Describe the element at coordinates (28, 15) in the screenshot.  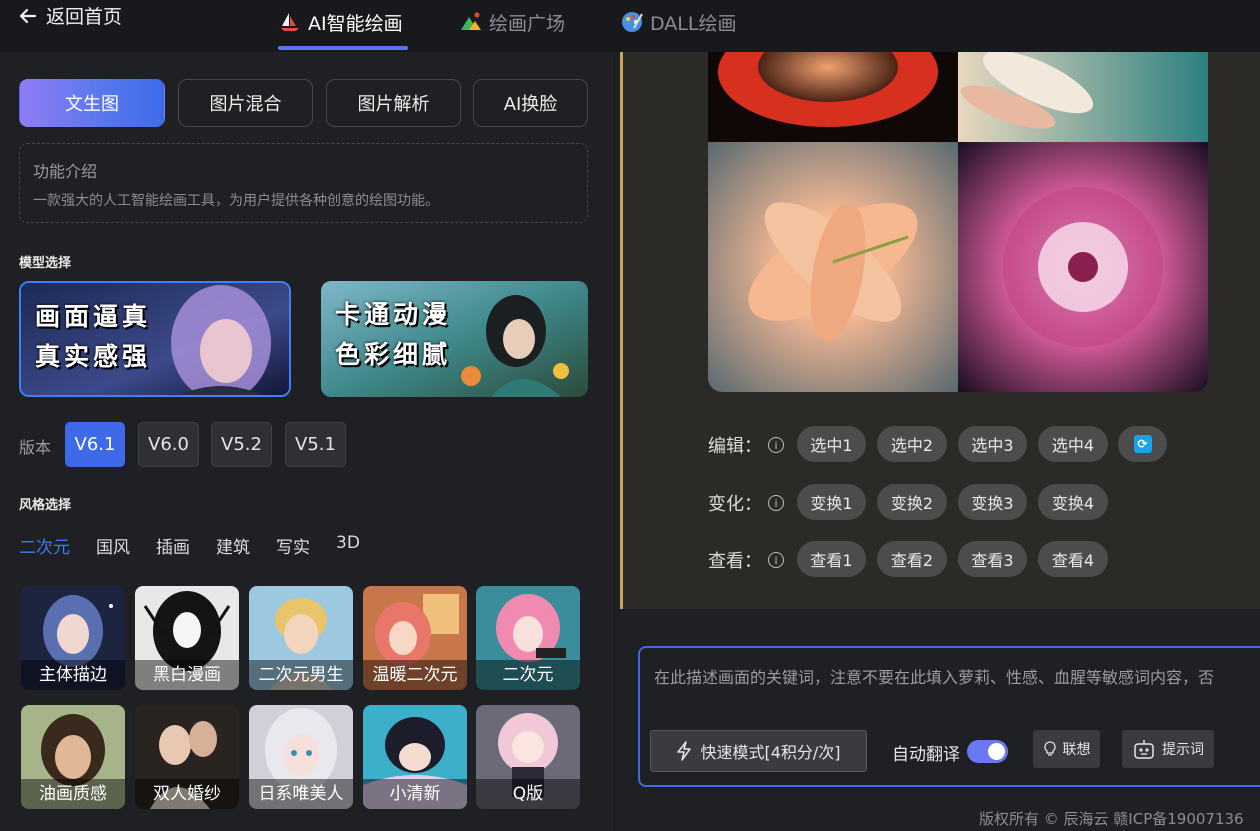
I see `arrow-left-icon` at that location.